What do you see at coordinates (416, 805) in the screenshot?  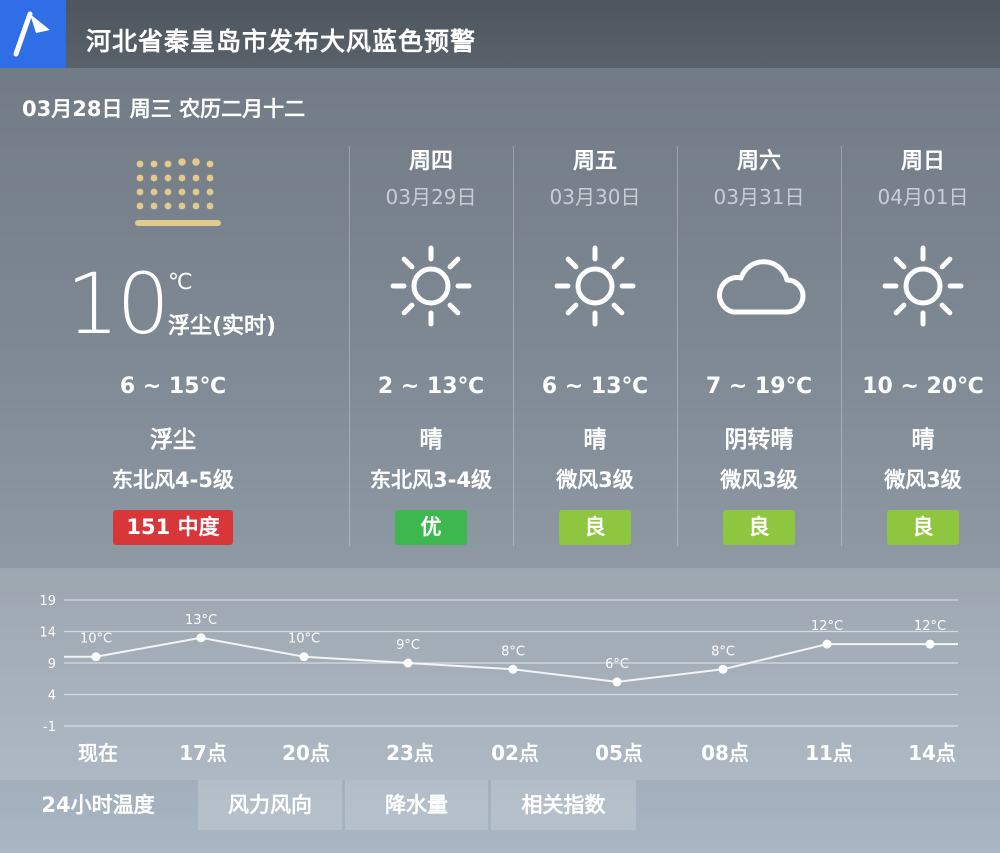 I see `tab-precipitation: 降水量` at bounding box center [416, 805].